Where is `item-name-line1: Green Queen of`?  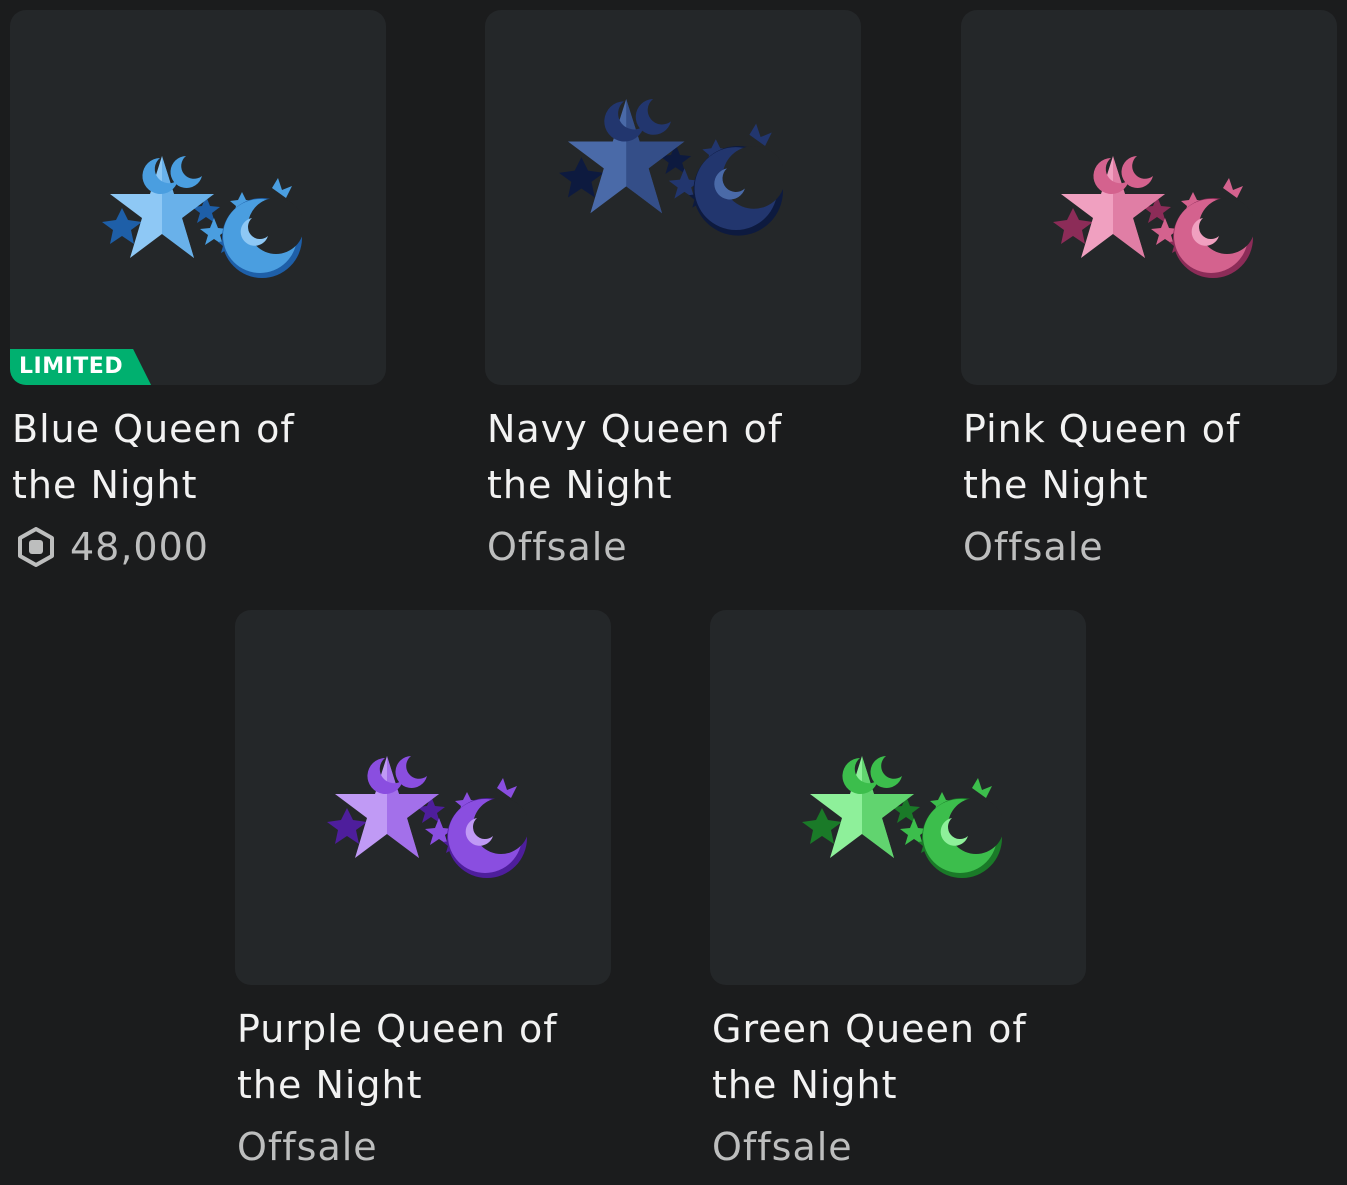
item-name-line1: Green Queen of is located at coordinates (869, 1029).